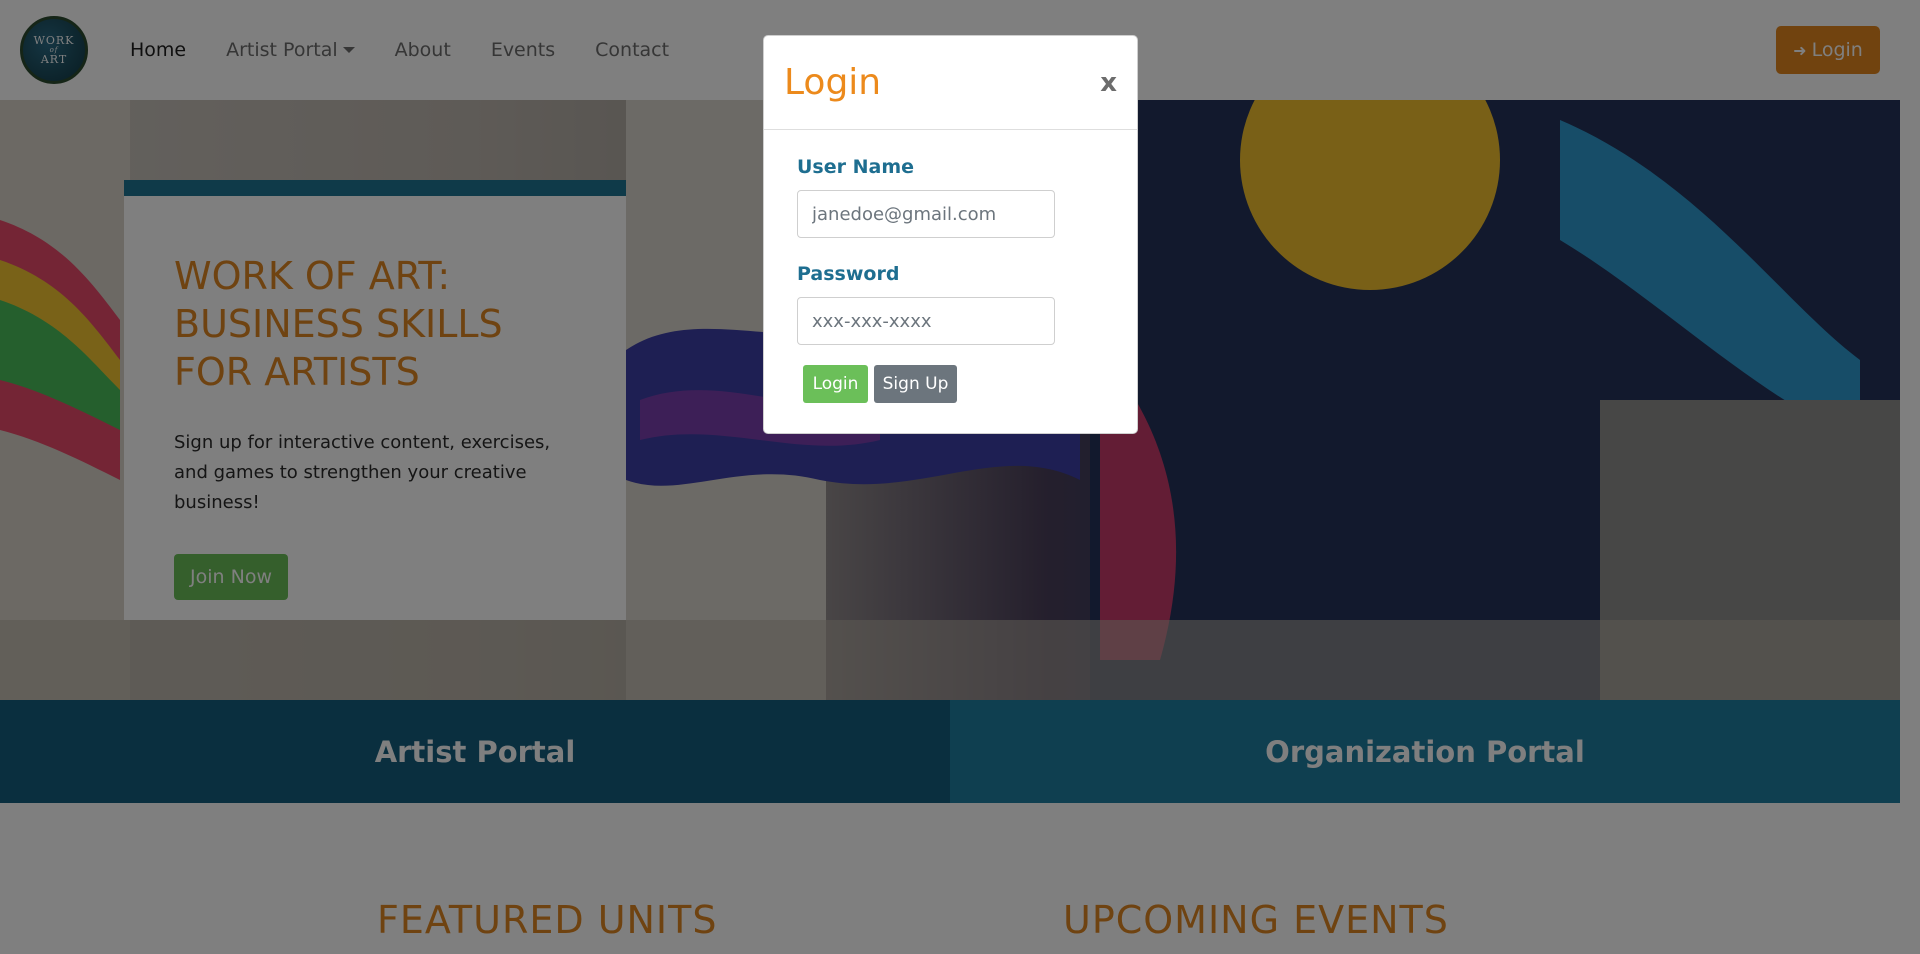  I want to click on modal-button-row: Login Sign Up, so click(950, 384).